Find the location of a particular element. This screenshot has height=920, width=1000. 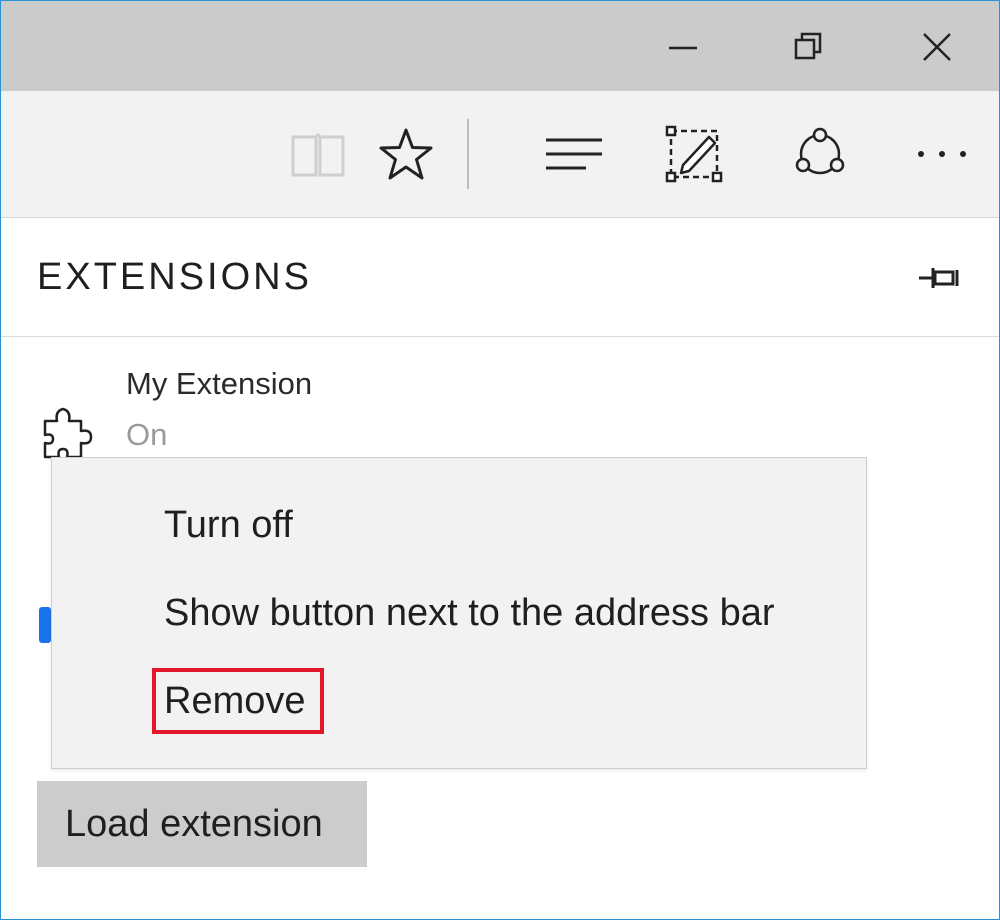

minimize-icon is located at coordinates (683, 48).